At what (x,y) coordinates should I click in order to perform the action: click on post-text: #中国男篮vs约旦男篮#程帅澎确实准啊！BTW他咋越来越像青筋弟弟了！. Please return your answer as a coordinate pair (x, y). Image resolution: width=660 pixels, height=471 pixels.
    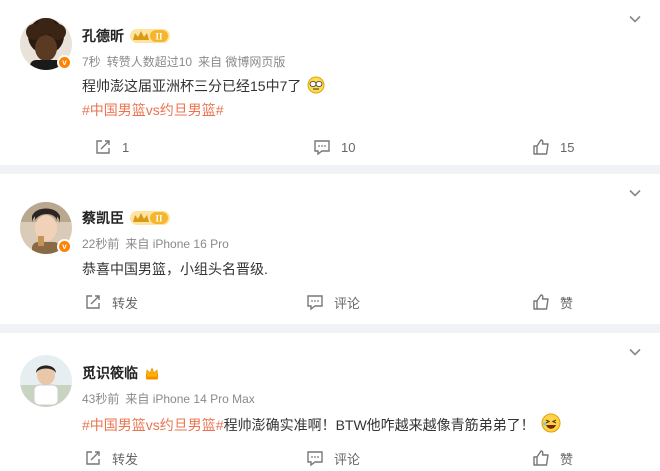
    Looking at the image, I should click on (321, 424).